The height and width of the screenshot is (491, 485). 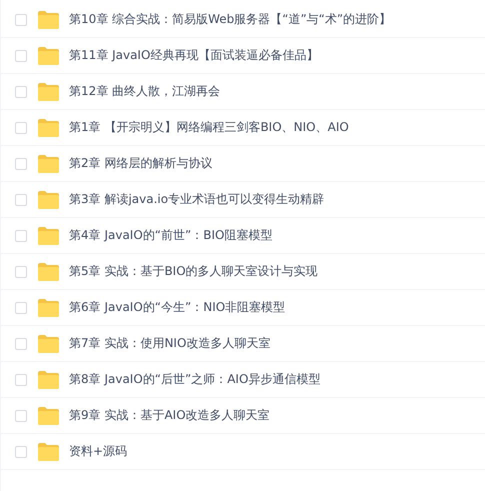 I want to click on folder-name: 第10章 综合实战：简易版Web服务器【“道”与“术”的进阶】, so click(x=230, y=19).